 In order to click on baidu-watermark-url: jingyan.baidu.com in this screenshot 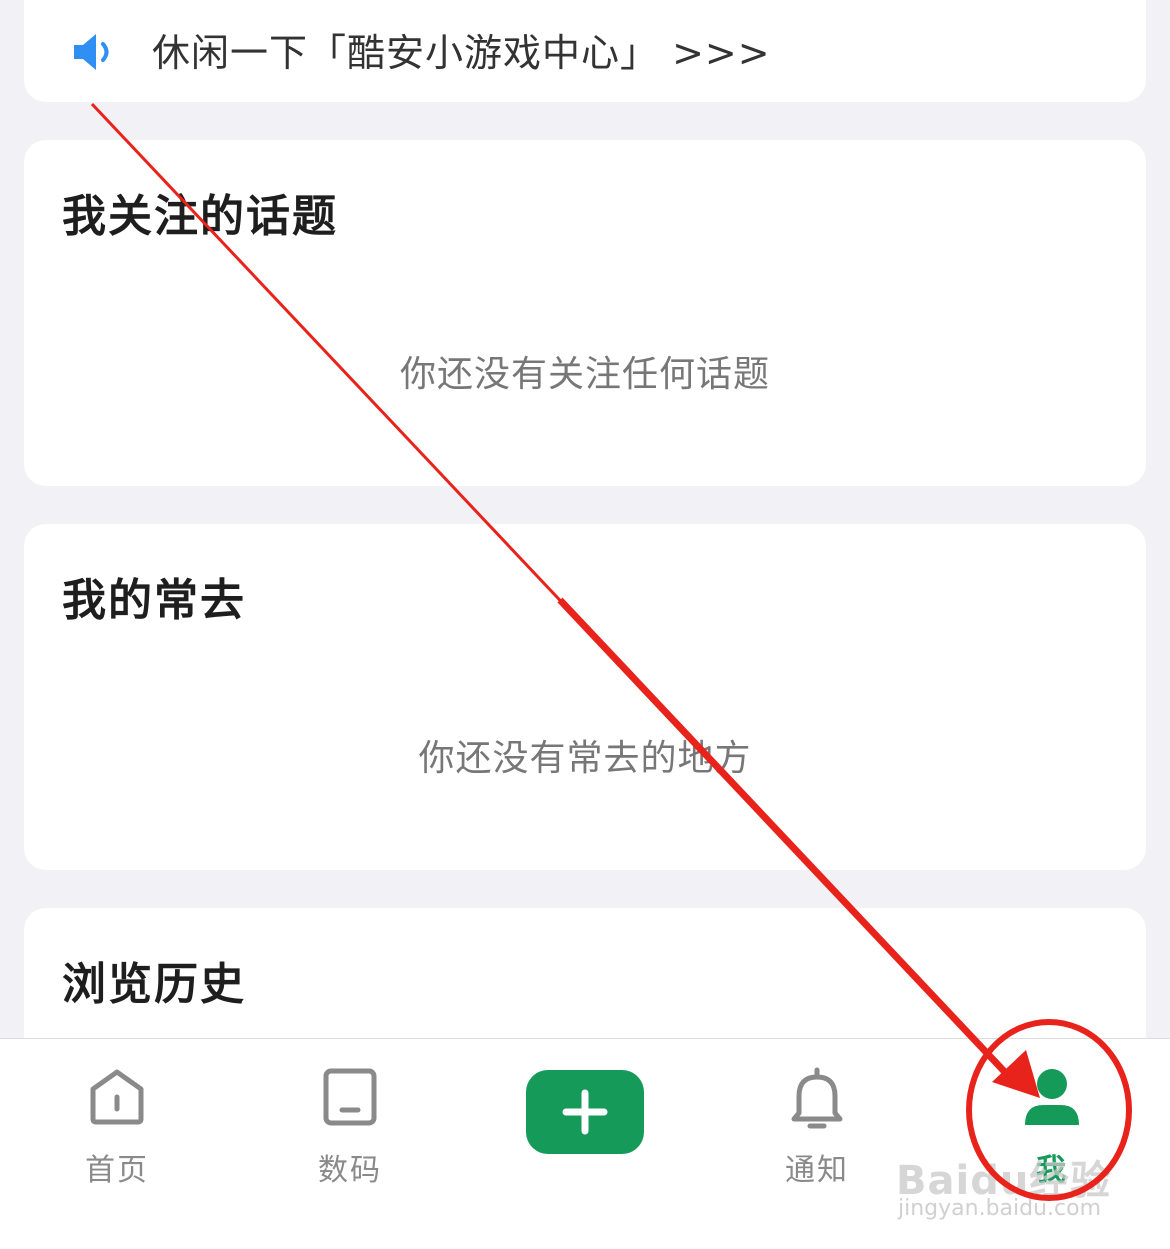, I will do `click(1000, 1208)`.